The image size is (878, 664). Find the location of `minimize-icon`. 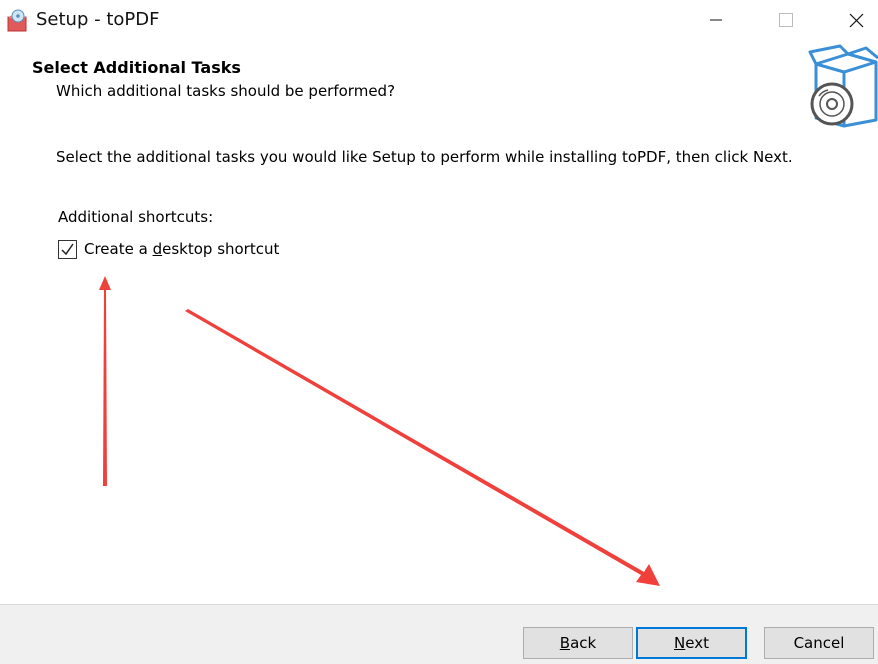

minimize-icon is located at coordinates (716, 20).